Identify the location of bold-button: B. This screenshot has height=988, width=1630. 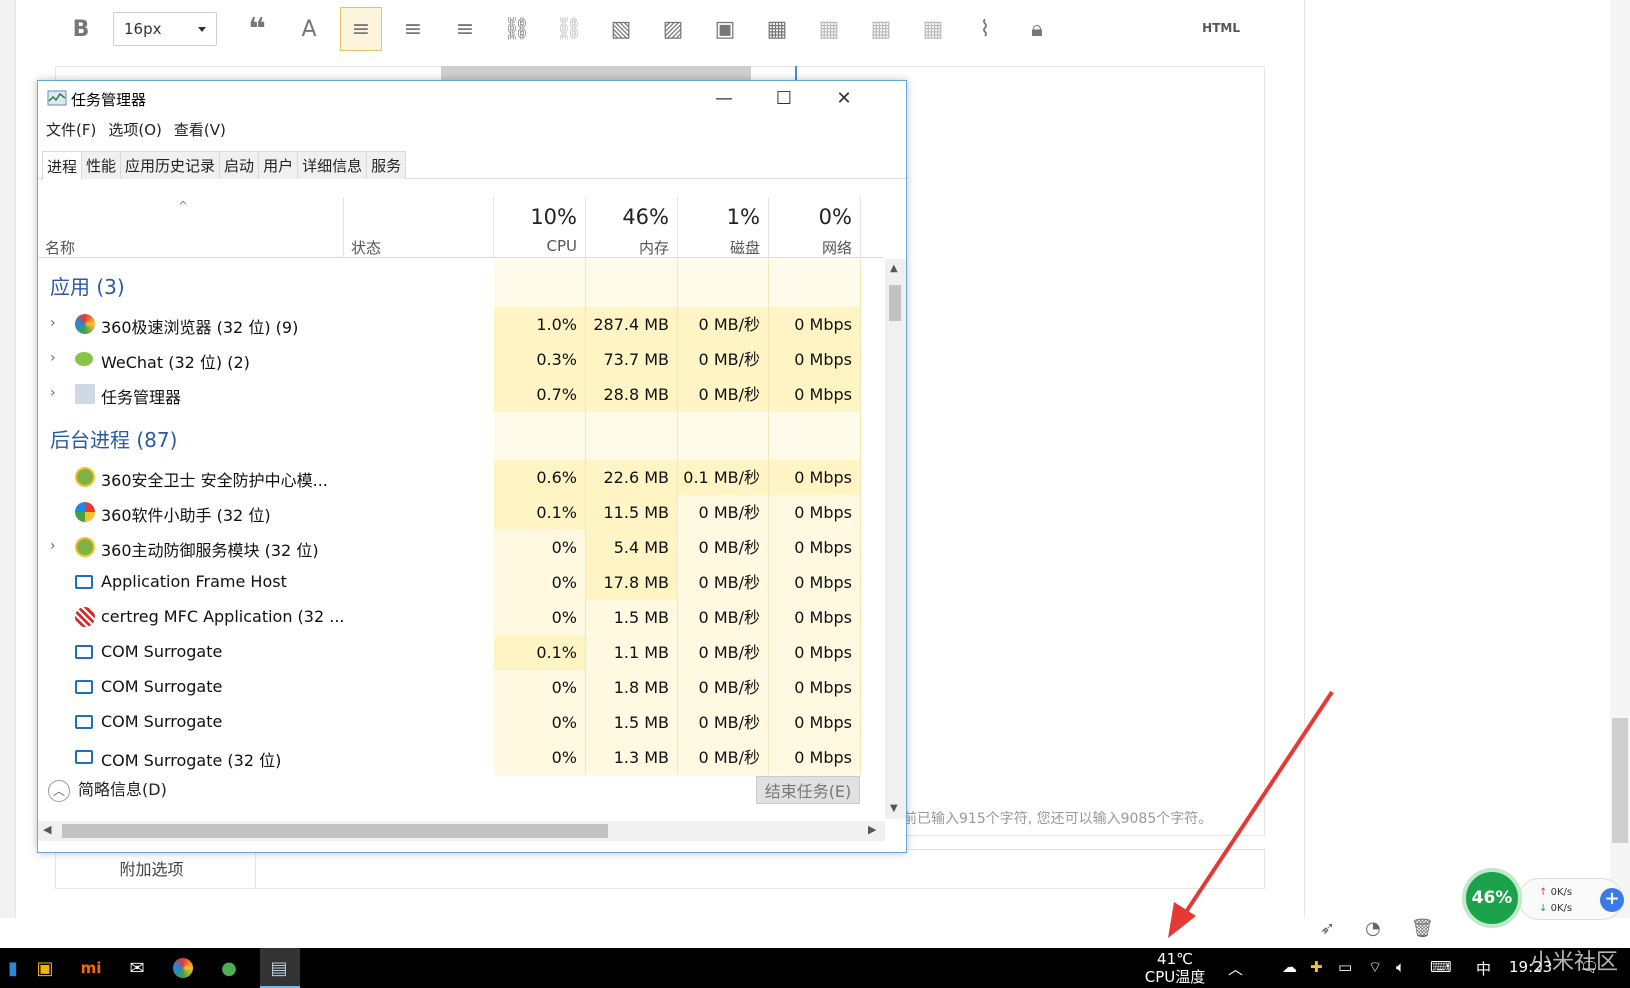
(81, 29).